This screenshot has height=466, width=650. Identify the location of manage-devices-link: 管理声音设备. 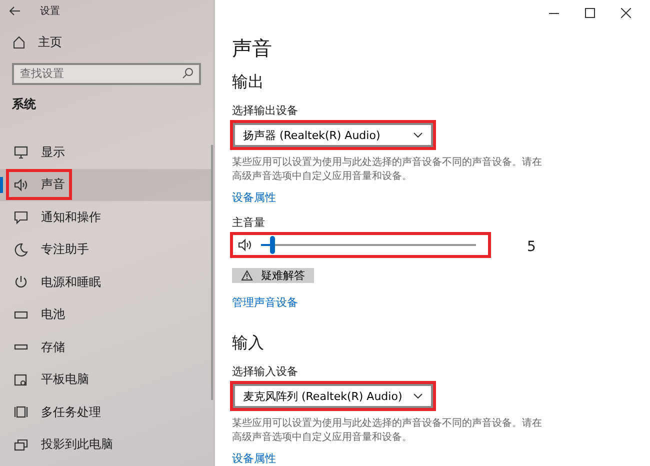
(265, 302).